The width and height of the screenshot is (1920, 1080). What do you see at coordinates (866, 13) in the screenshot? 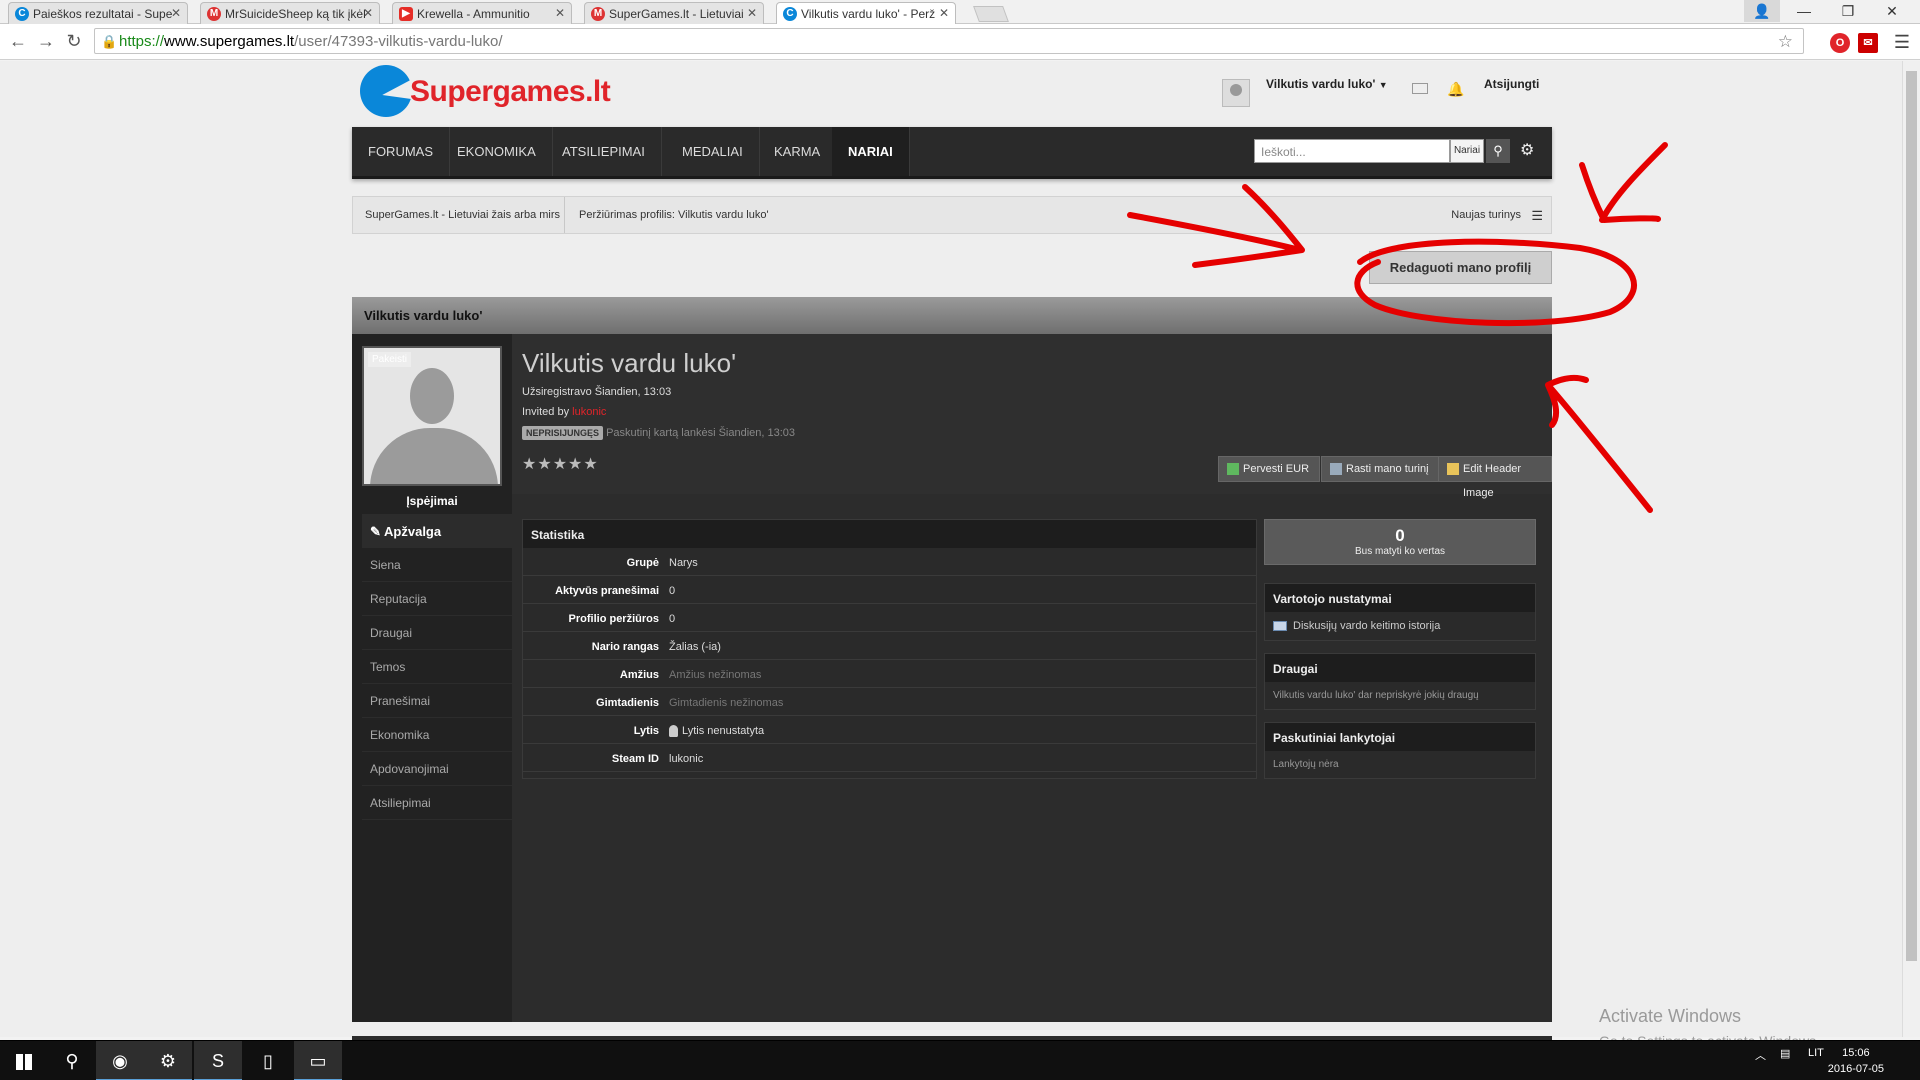
I see `browser-tab-active: C Vilkutis vardu luko' - Perž ✕` at bounding box center [866, 13].